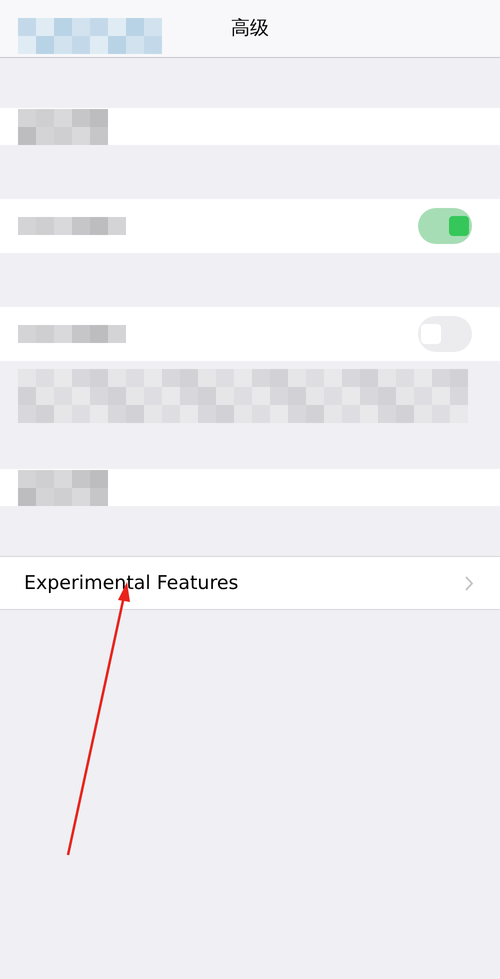  What do you see at coordinates (250, 29) in the screenshot?
I see `nav-title: 高级` at bounding box center [250, 29].